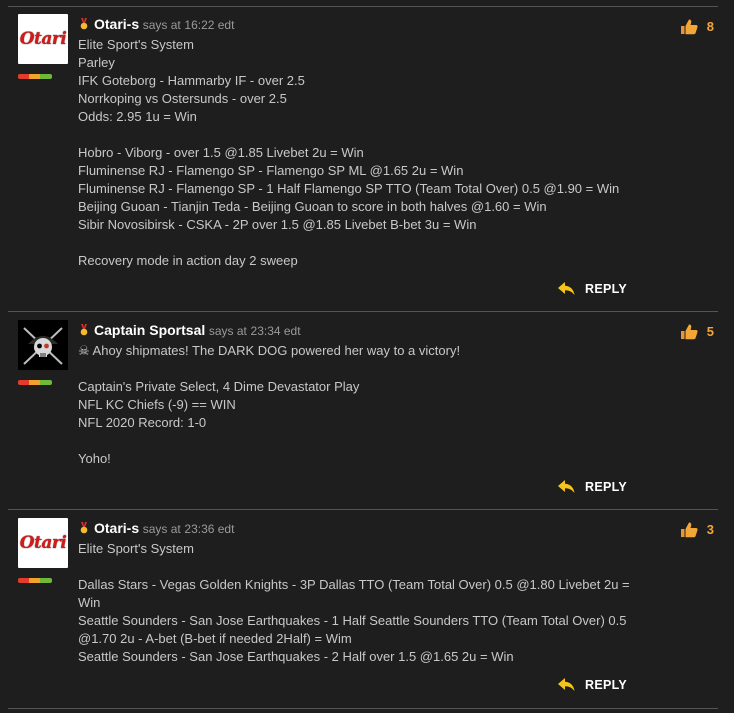 The image size is (734, 713). I want to click on pirate-skull-icon, so click(43, 345).